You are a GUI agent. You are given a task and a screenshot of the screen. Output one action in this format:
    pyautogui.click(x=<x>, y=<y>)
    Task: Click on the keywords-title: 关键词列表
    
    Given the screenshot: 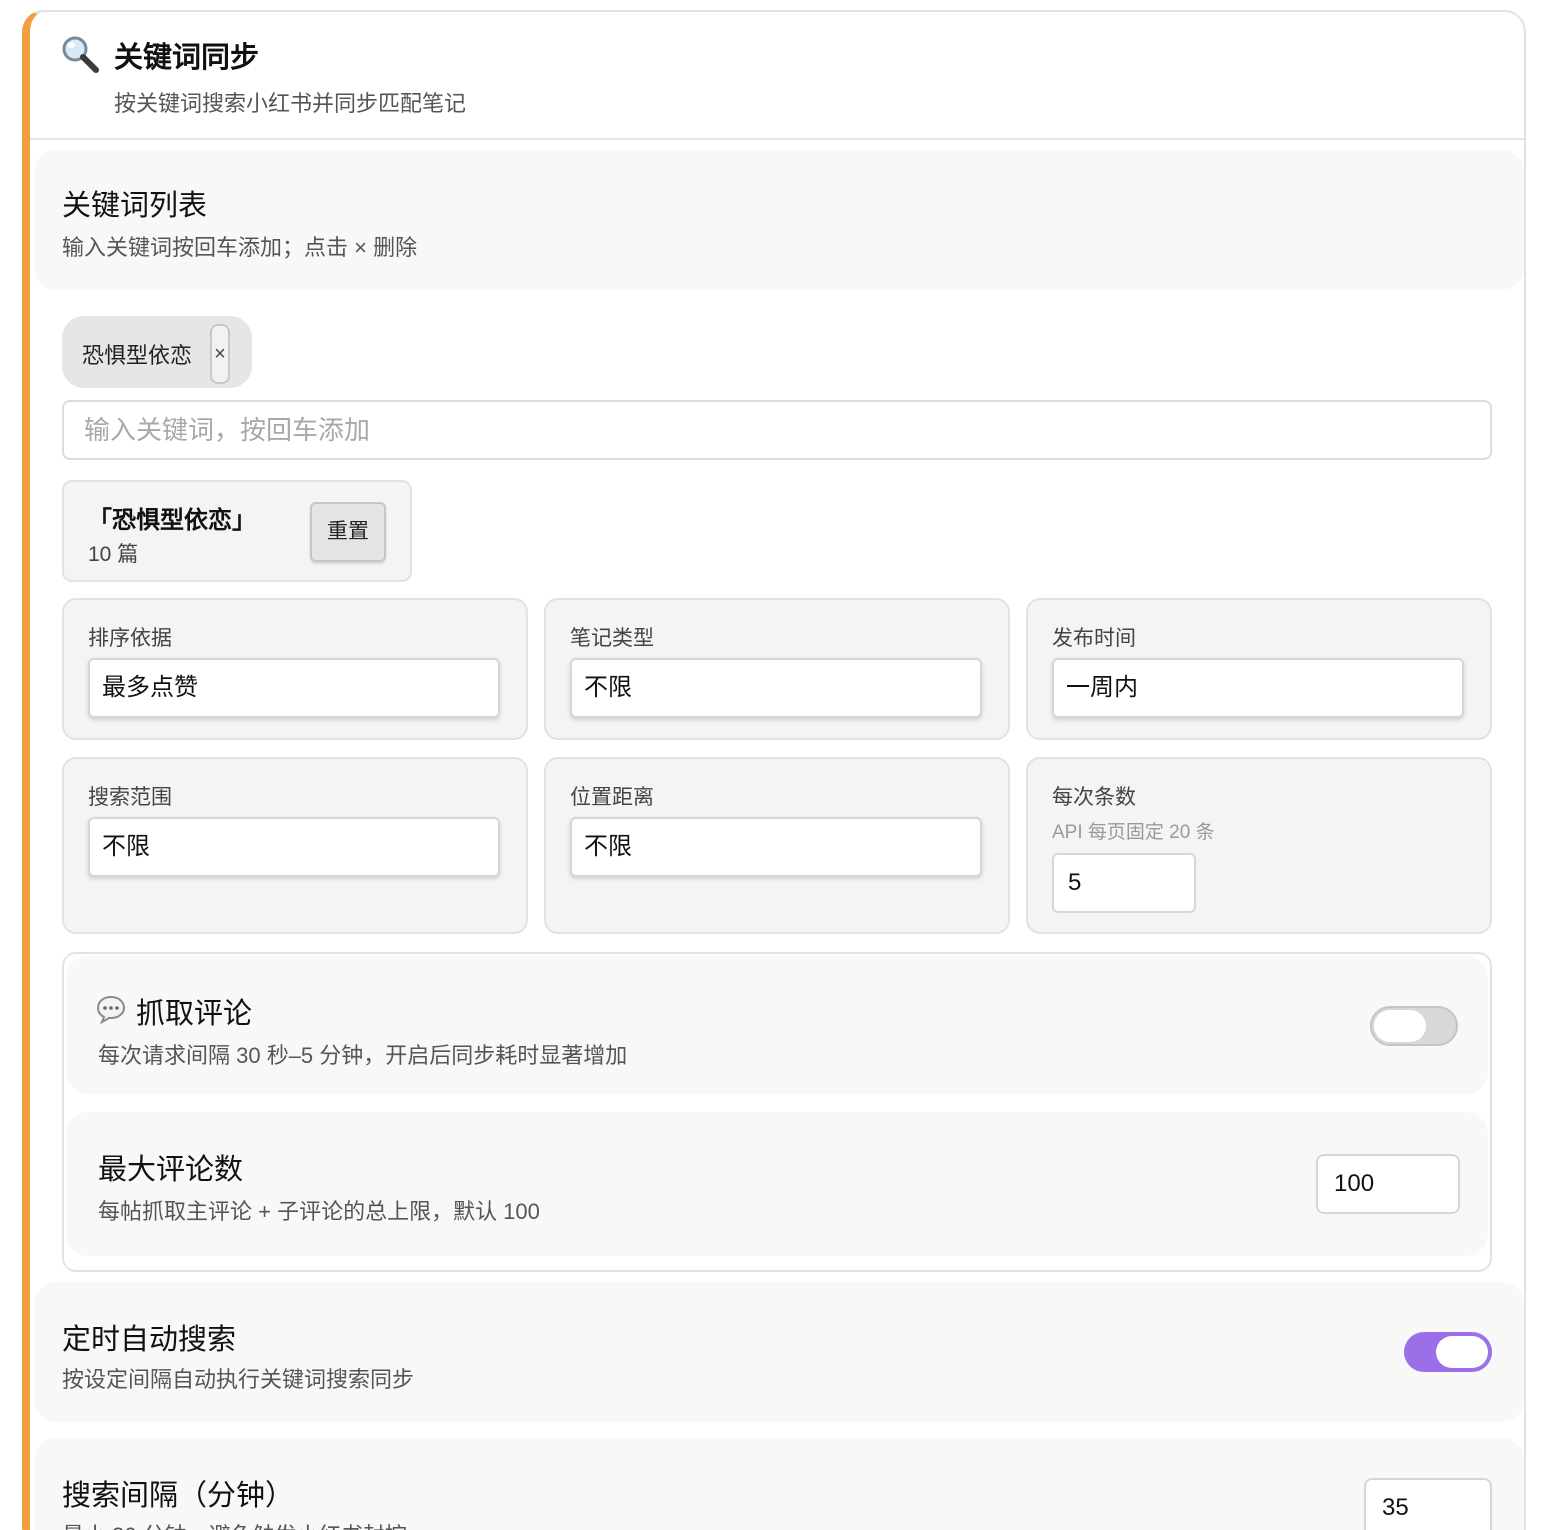 What is the action you would take?
    pyautogui.click(x=135, y=206)
    